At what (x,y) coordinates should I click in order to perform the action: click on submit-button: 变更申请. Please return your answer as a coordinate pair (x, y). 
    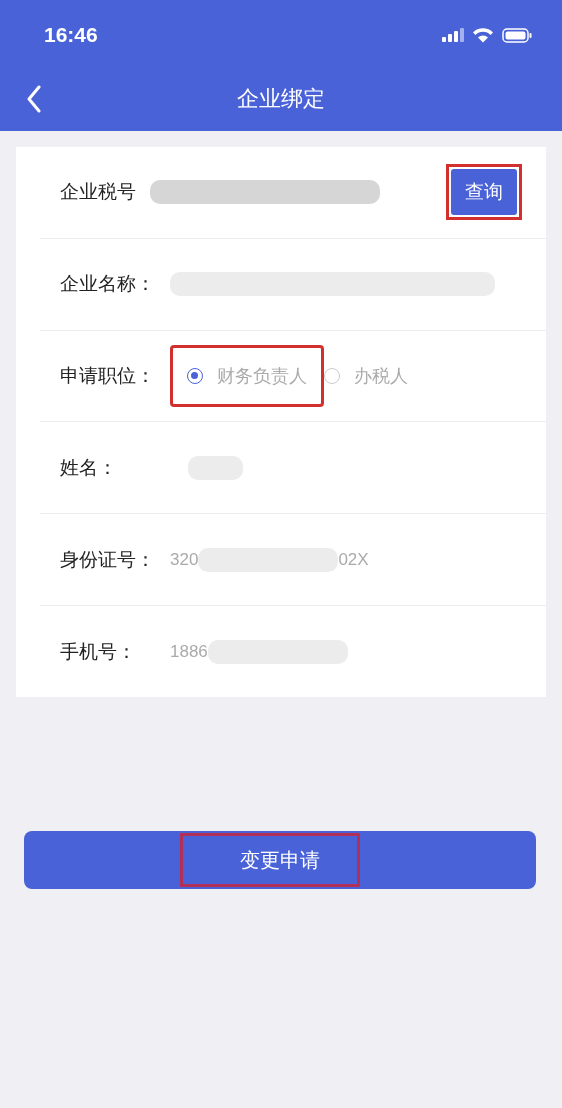
    Looking at the image, I should click on (280, 860).